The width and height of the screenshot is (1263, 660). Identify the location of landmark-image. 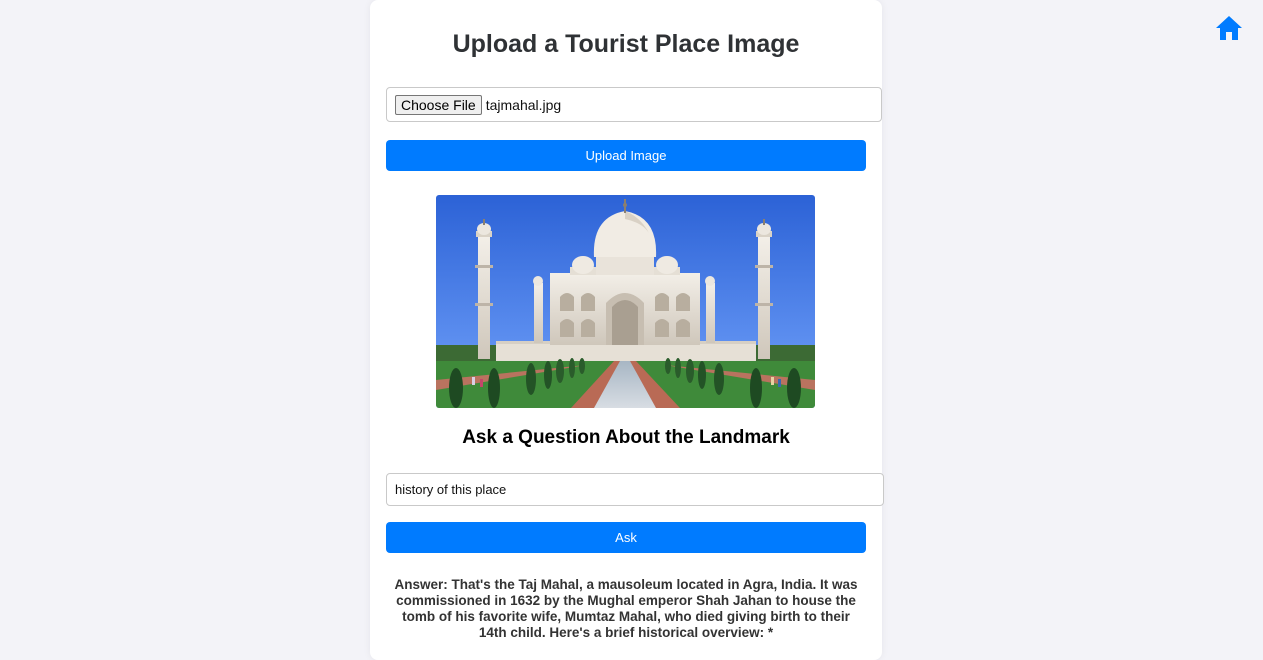
(625, 301).